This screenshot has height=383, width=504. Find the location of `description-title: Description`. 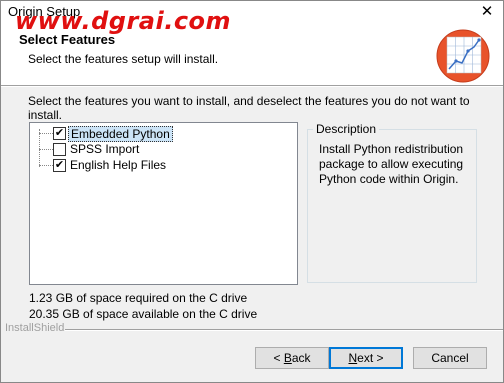

description-title: Description is located at coordinates (346, 129).